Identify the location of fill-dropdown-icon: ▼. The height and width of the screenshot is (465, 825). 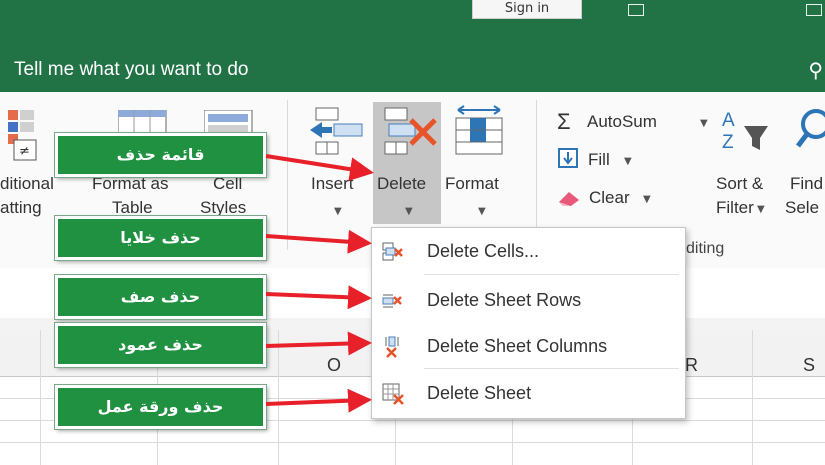
(628, 161).